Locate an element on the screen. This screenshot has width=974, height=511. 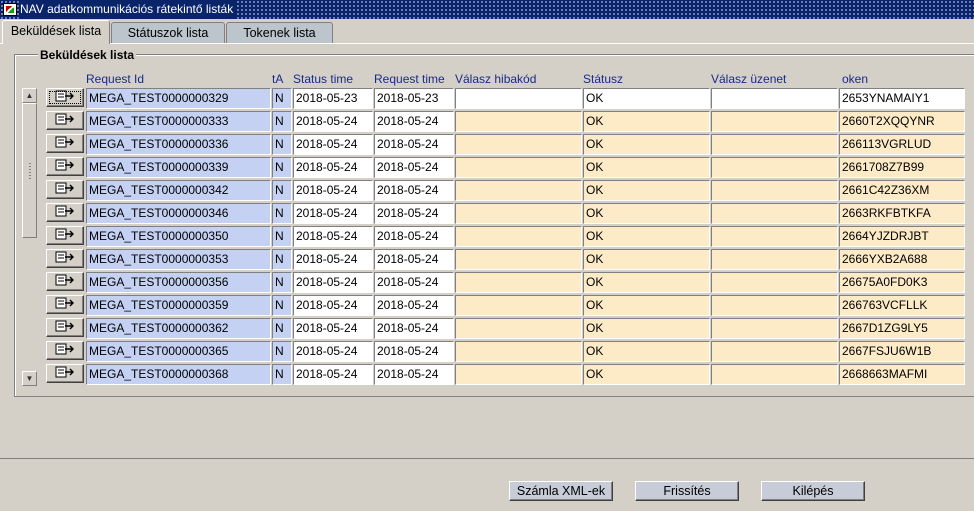
szamla-xml-button: Számla XML-ek is located at coordinates (561, 491).